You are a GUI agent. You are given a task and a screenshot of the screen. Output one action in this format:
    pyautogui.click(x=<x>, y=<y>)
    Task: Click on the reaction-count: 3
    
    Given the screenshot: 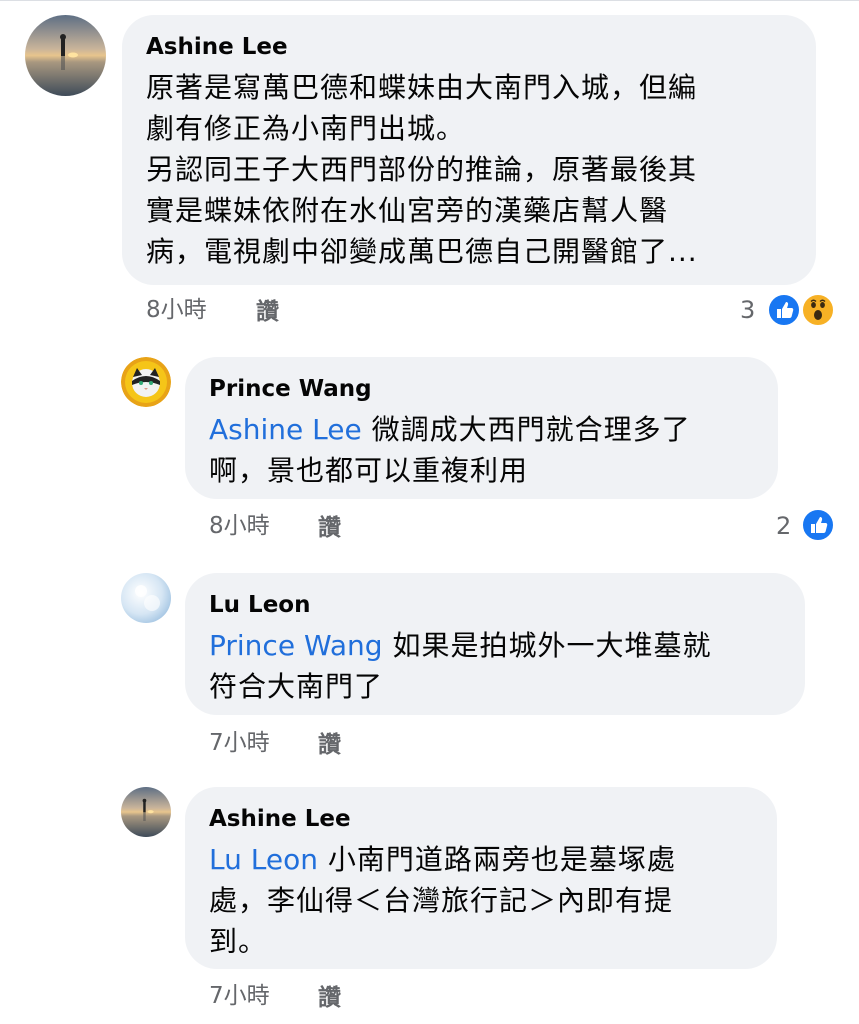 What is the action you would take?
    pyautogui.click(x=747, y=310)
    